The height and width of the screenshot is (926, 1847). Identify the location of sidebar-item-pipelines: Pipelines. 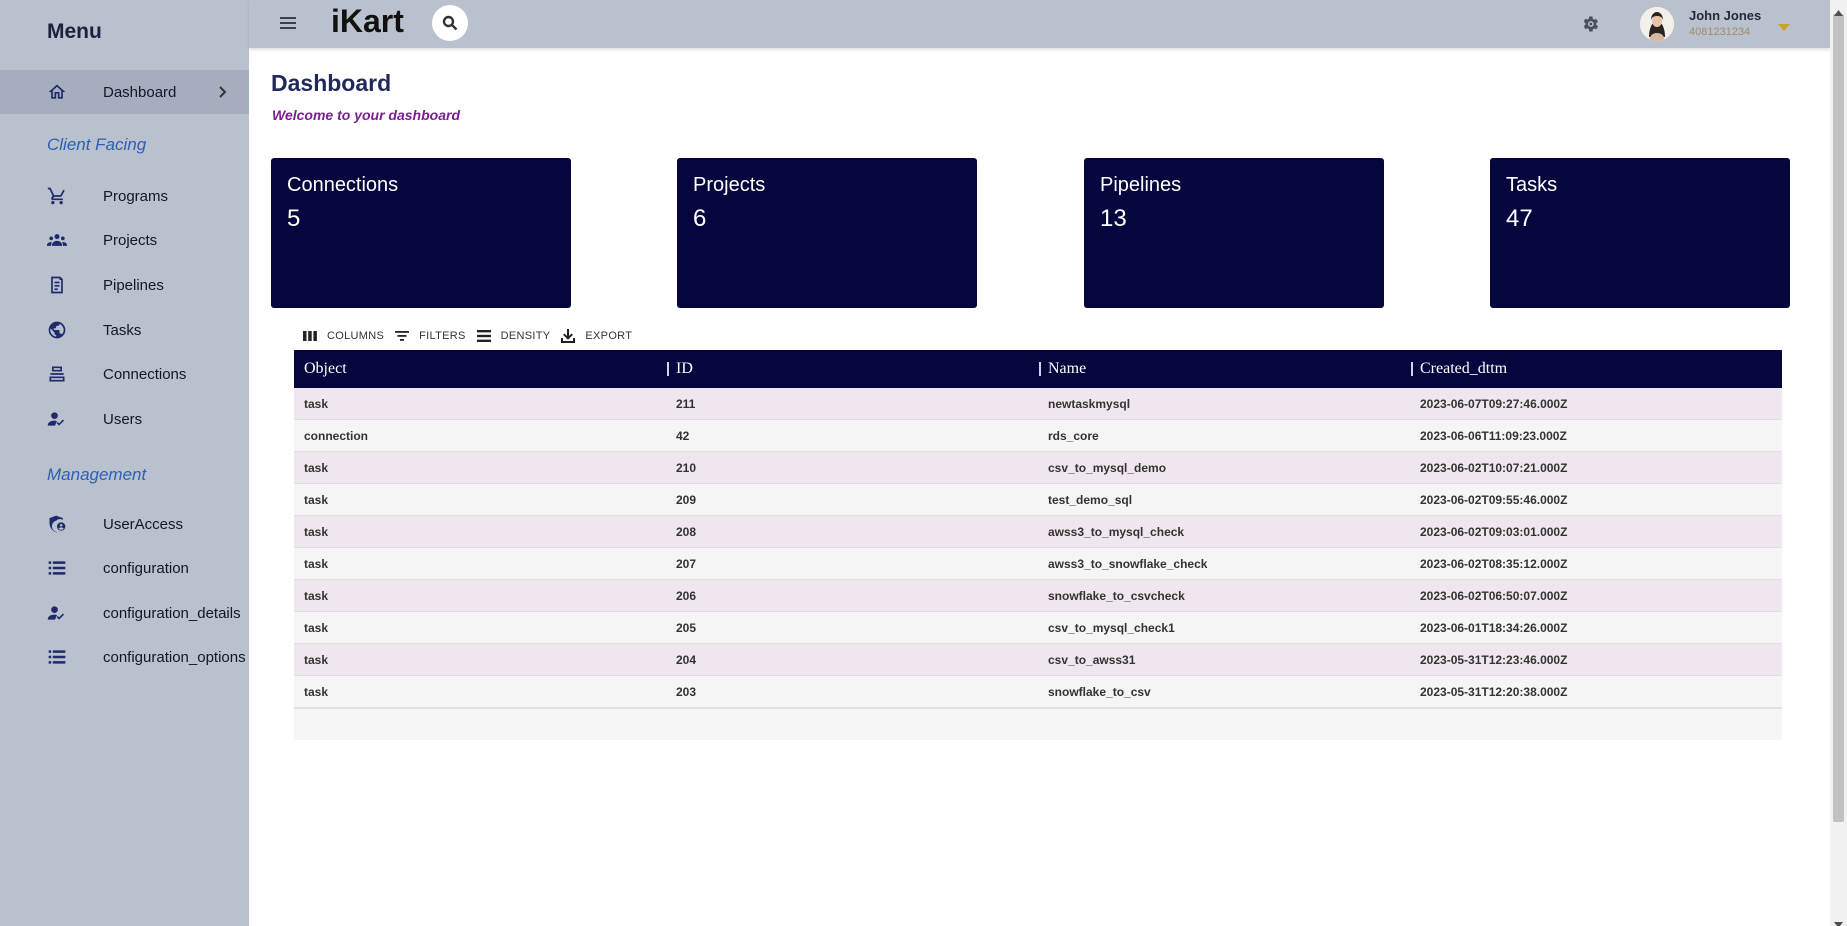
(124, 285).